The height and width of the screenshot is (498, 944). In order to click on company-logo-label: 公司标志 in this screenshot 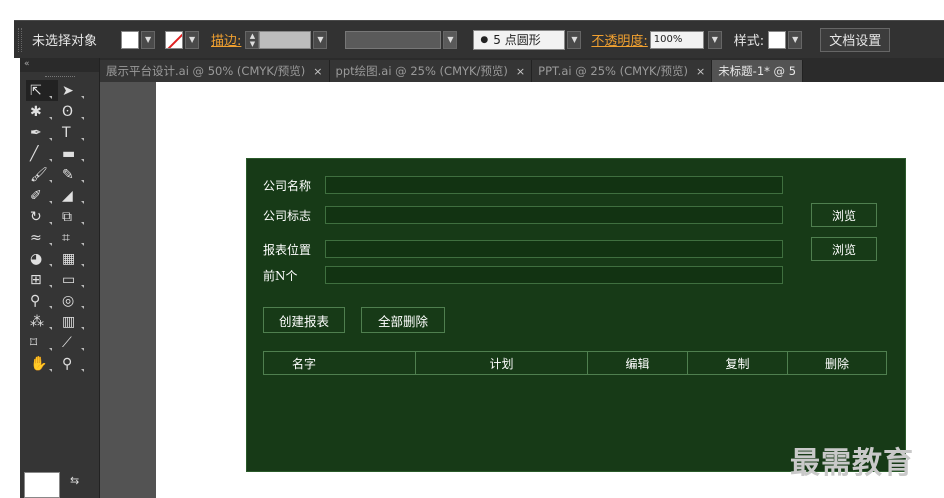, I will do `click(287, 215)`.